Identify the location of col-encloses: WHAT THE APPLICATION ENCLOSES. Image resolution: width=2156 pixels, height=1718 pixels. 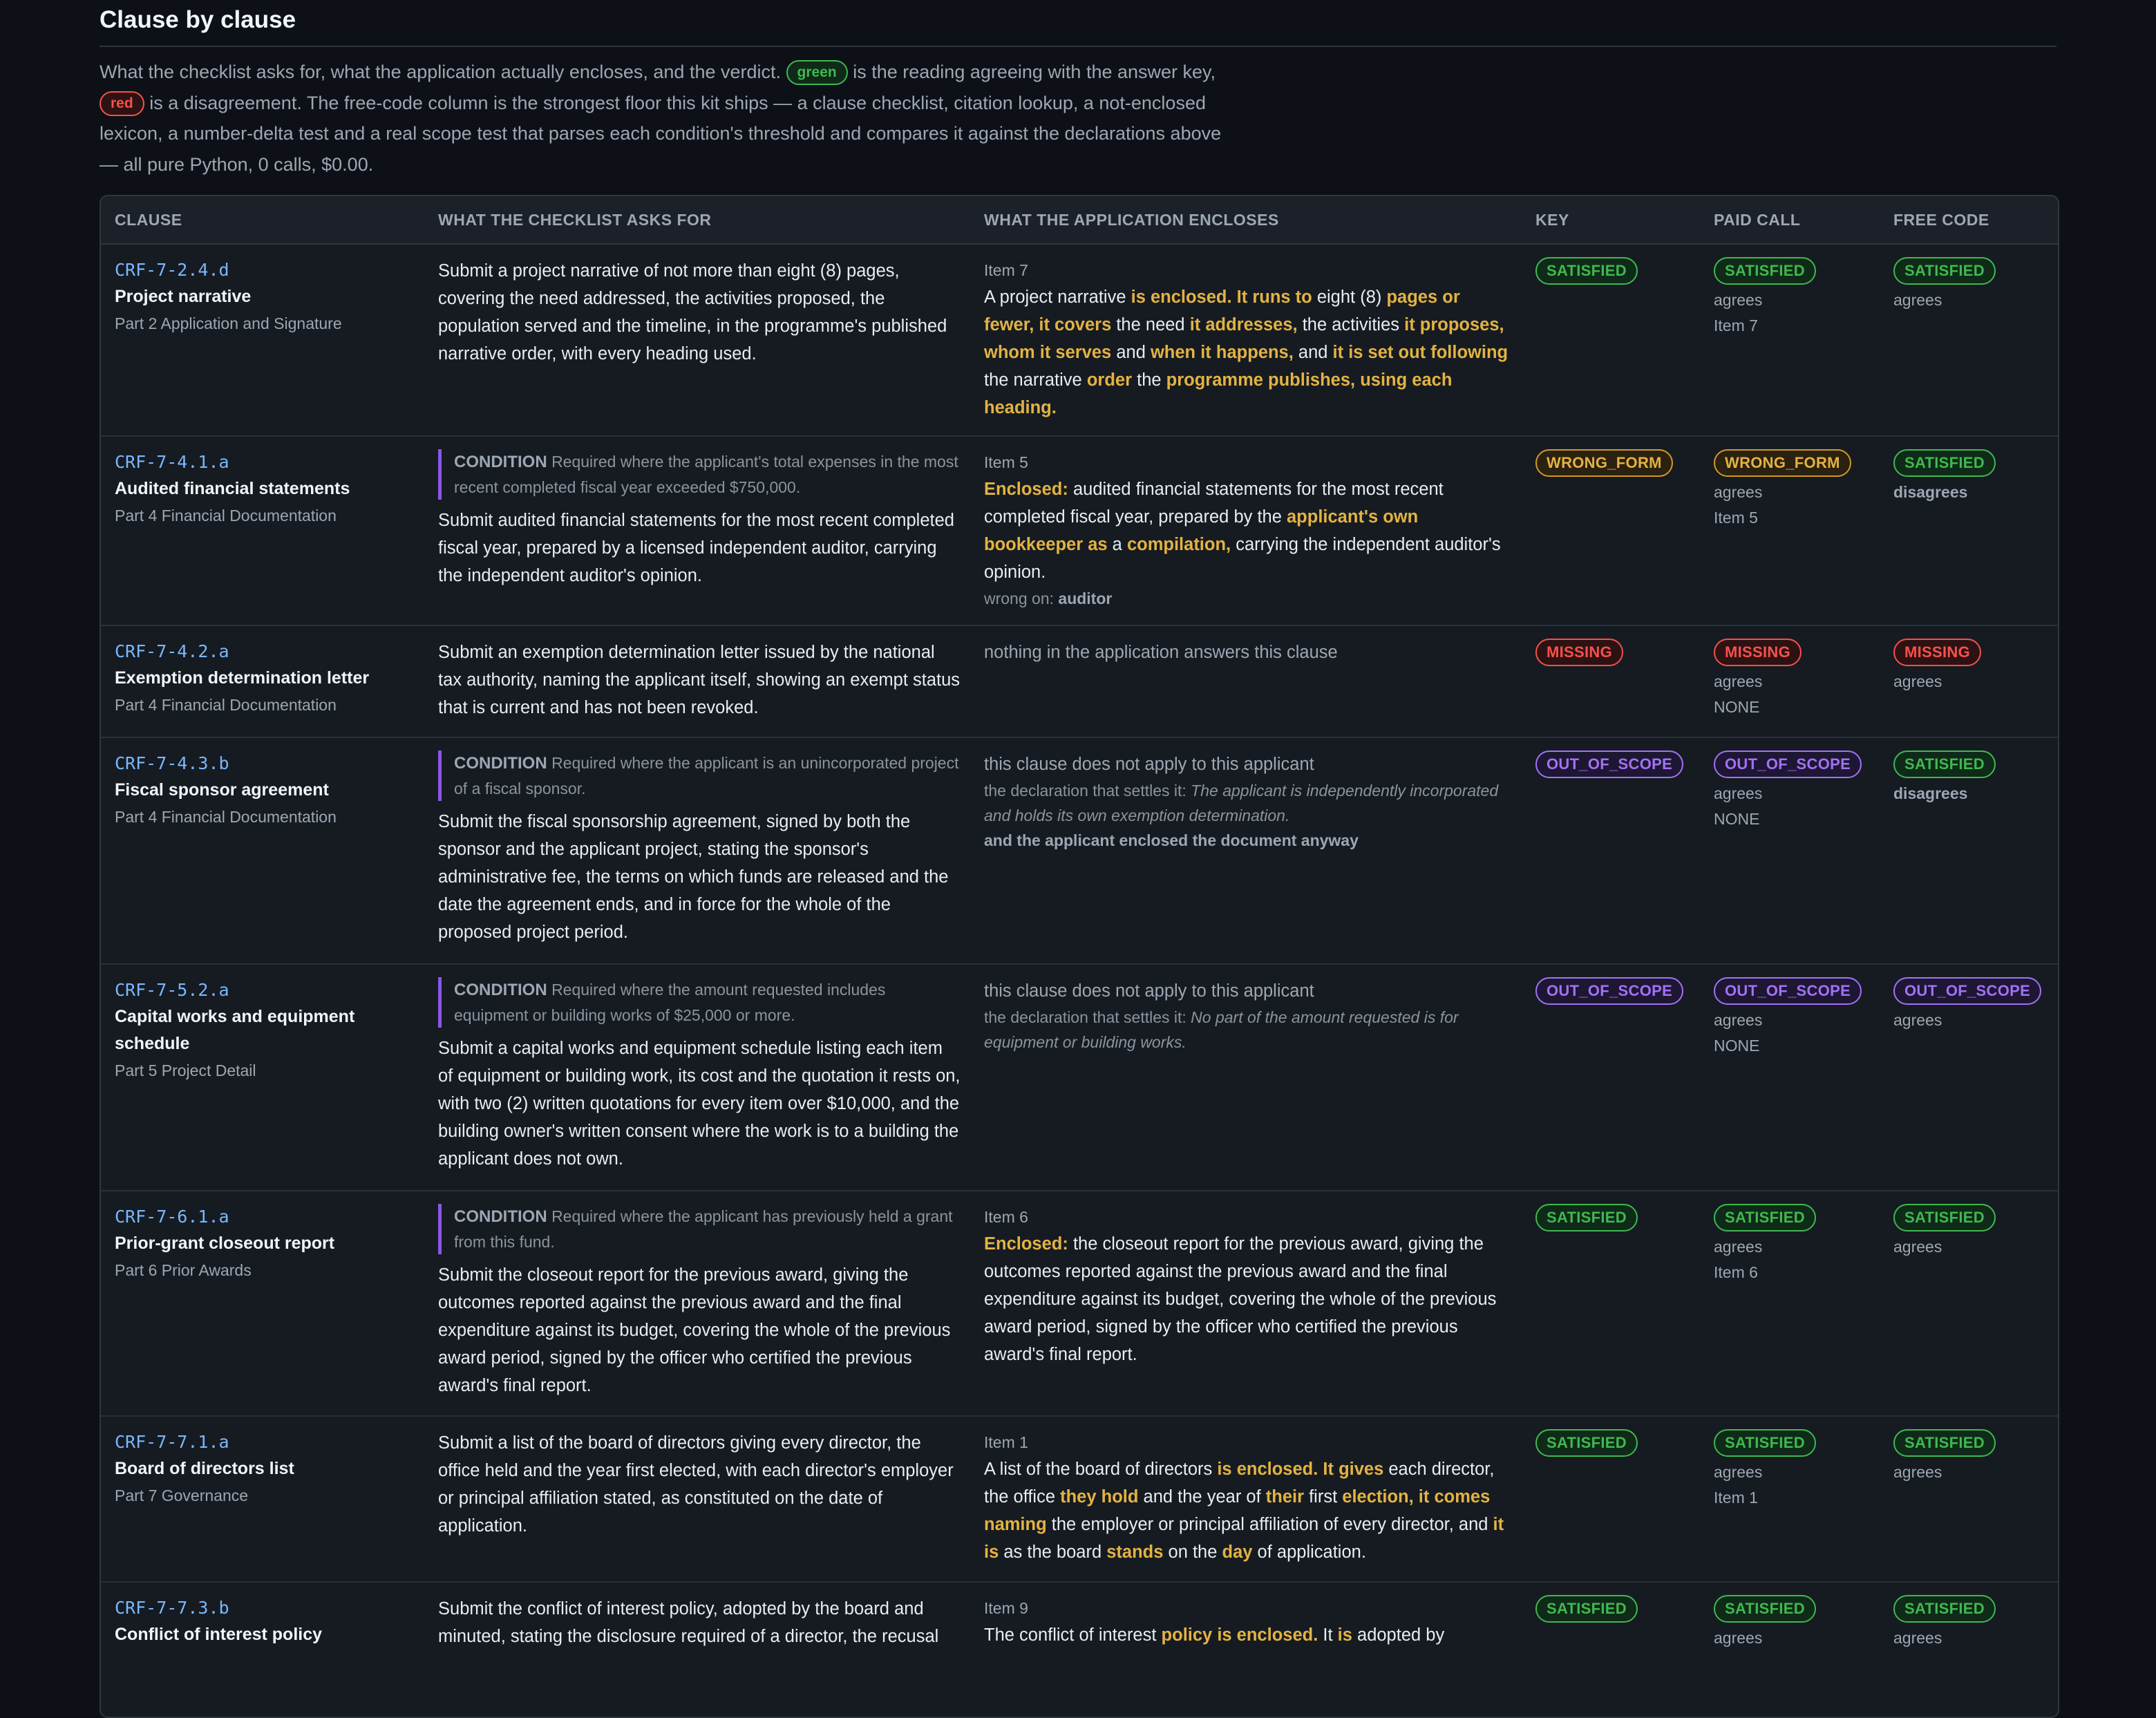
(1131, 220).